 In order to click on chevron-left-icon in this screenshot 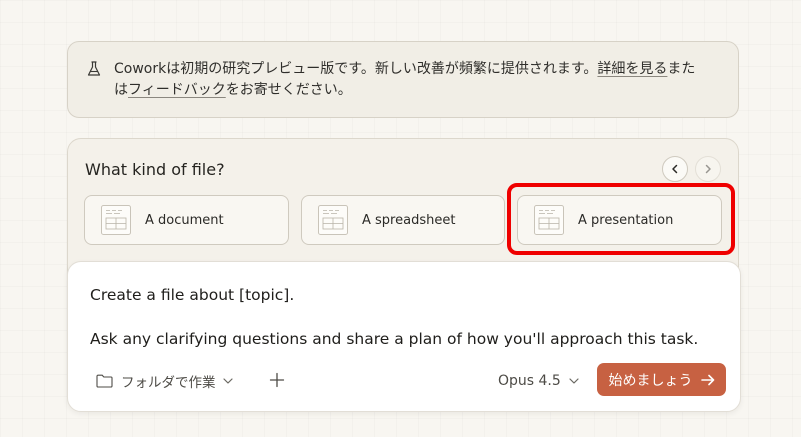, I will do `click(675, 169)`.